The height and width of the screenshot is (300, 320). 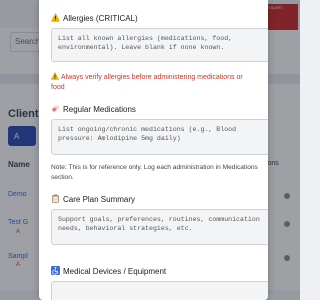 I want to click on devices-label: Medical Devices / Equipment, so click(x=108, y=271).